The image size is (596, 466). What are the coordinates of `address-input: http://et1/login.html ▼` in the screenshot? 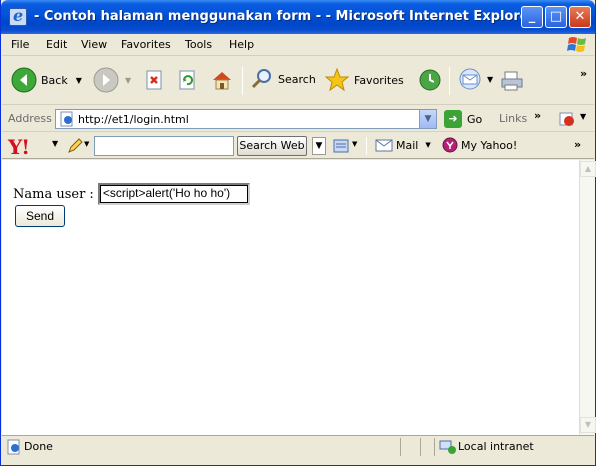 It's located at (246, 119).